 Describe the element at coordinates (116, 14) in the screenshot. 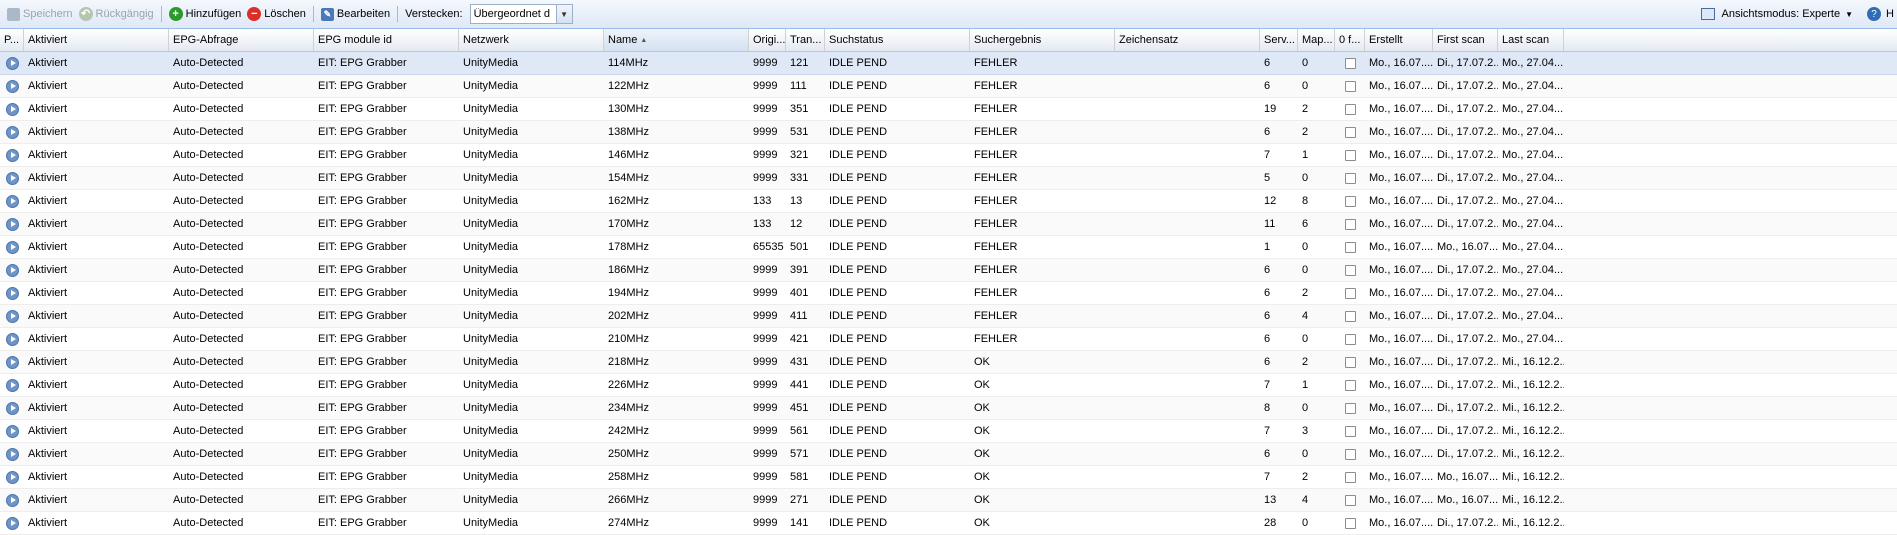

I see `undo-button: ↶ Rückgängig` at that location.